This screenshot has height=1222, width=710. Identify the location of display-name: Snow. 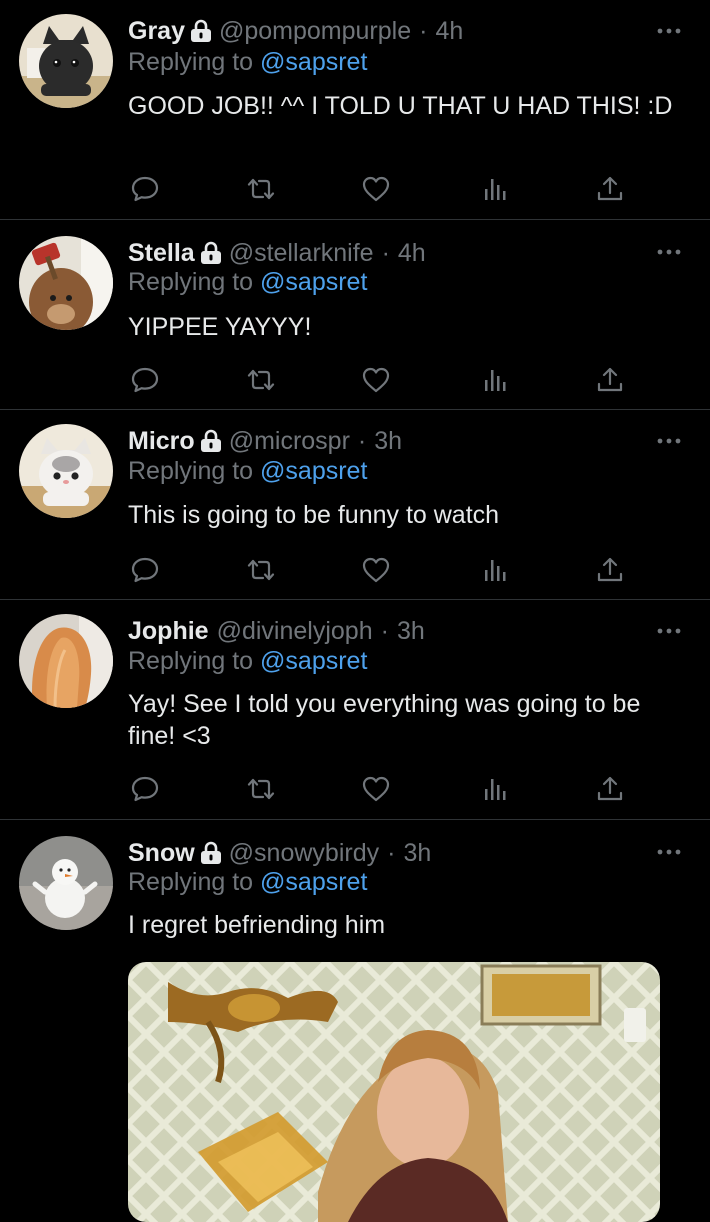
(161, 853).